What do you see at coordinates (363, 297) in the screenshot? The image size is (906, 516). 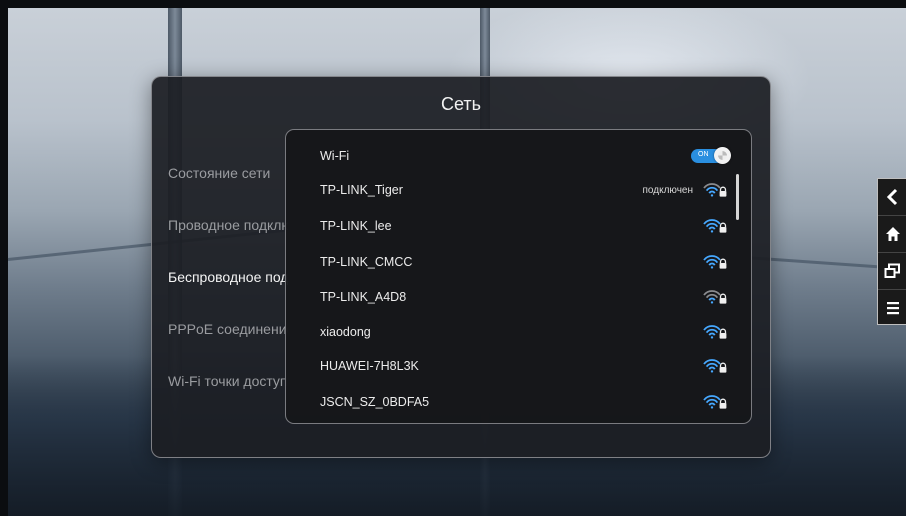 I see `network-name: TP-LINK_A4D8` at bounding box center [363, 297].